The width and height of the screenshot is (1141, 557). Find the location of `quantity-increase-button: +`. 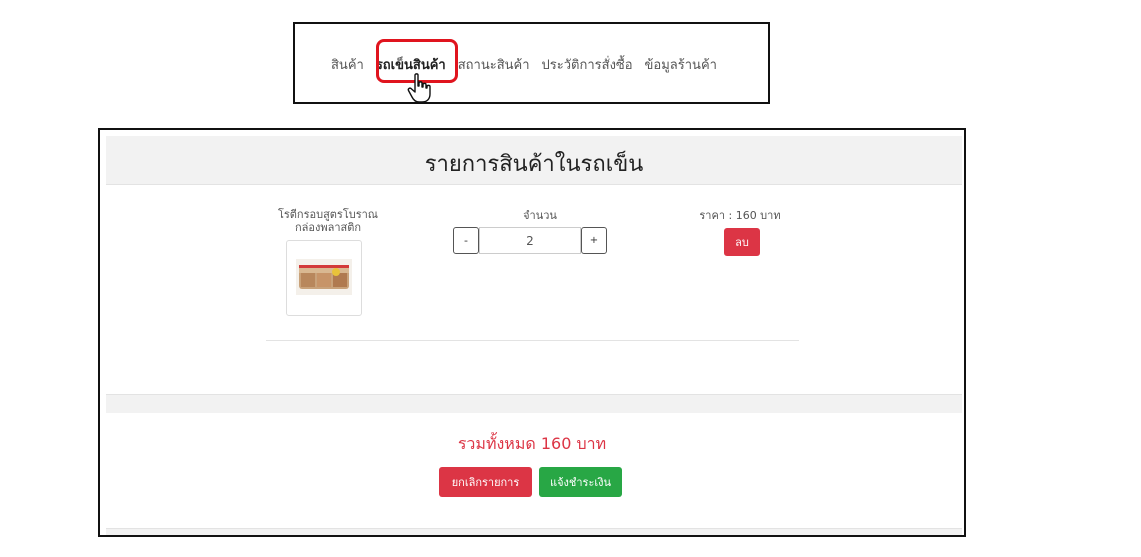

quantity-increase-button: + is located at coordinates (594, 240).